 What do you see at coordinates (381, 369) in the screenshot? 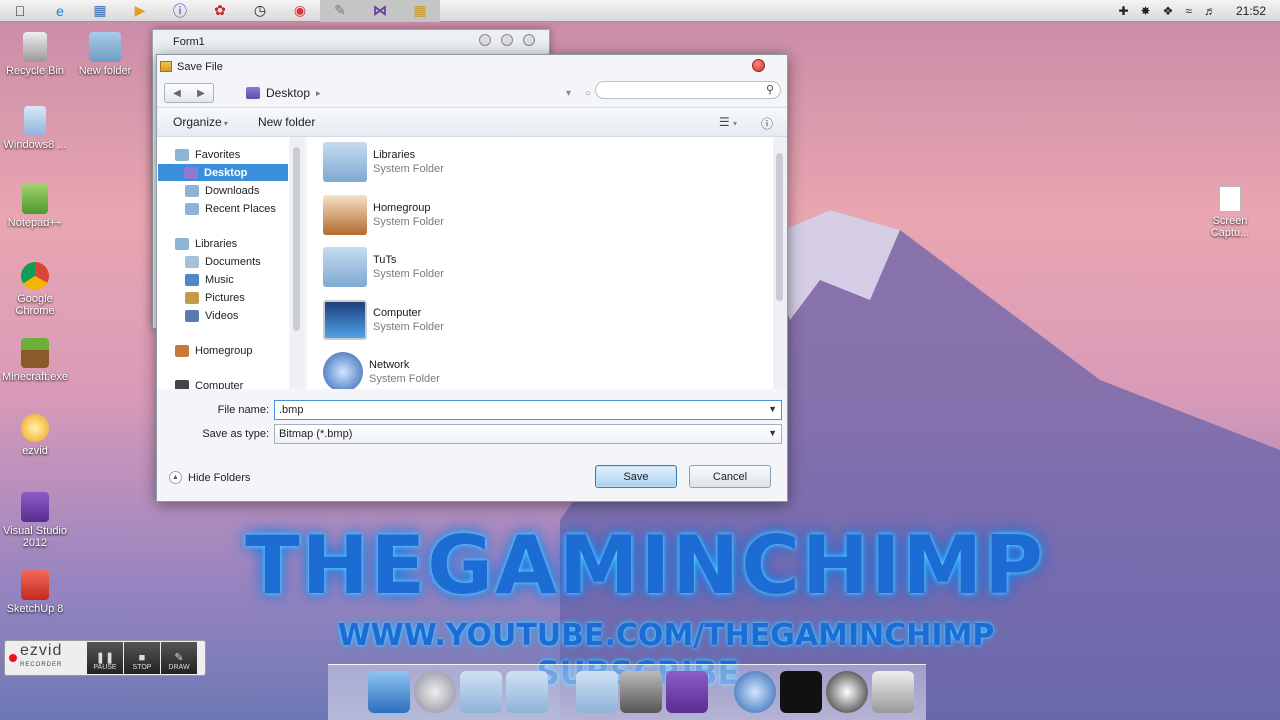
I see `list-item-network: Network System Folder` at bounding box center [381, 369].